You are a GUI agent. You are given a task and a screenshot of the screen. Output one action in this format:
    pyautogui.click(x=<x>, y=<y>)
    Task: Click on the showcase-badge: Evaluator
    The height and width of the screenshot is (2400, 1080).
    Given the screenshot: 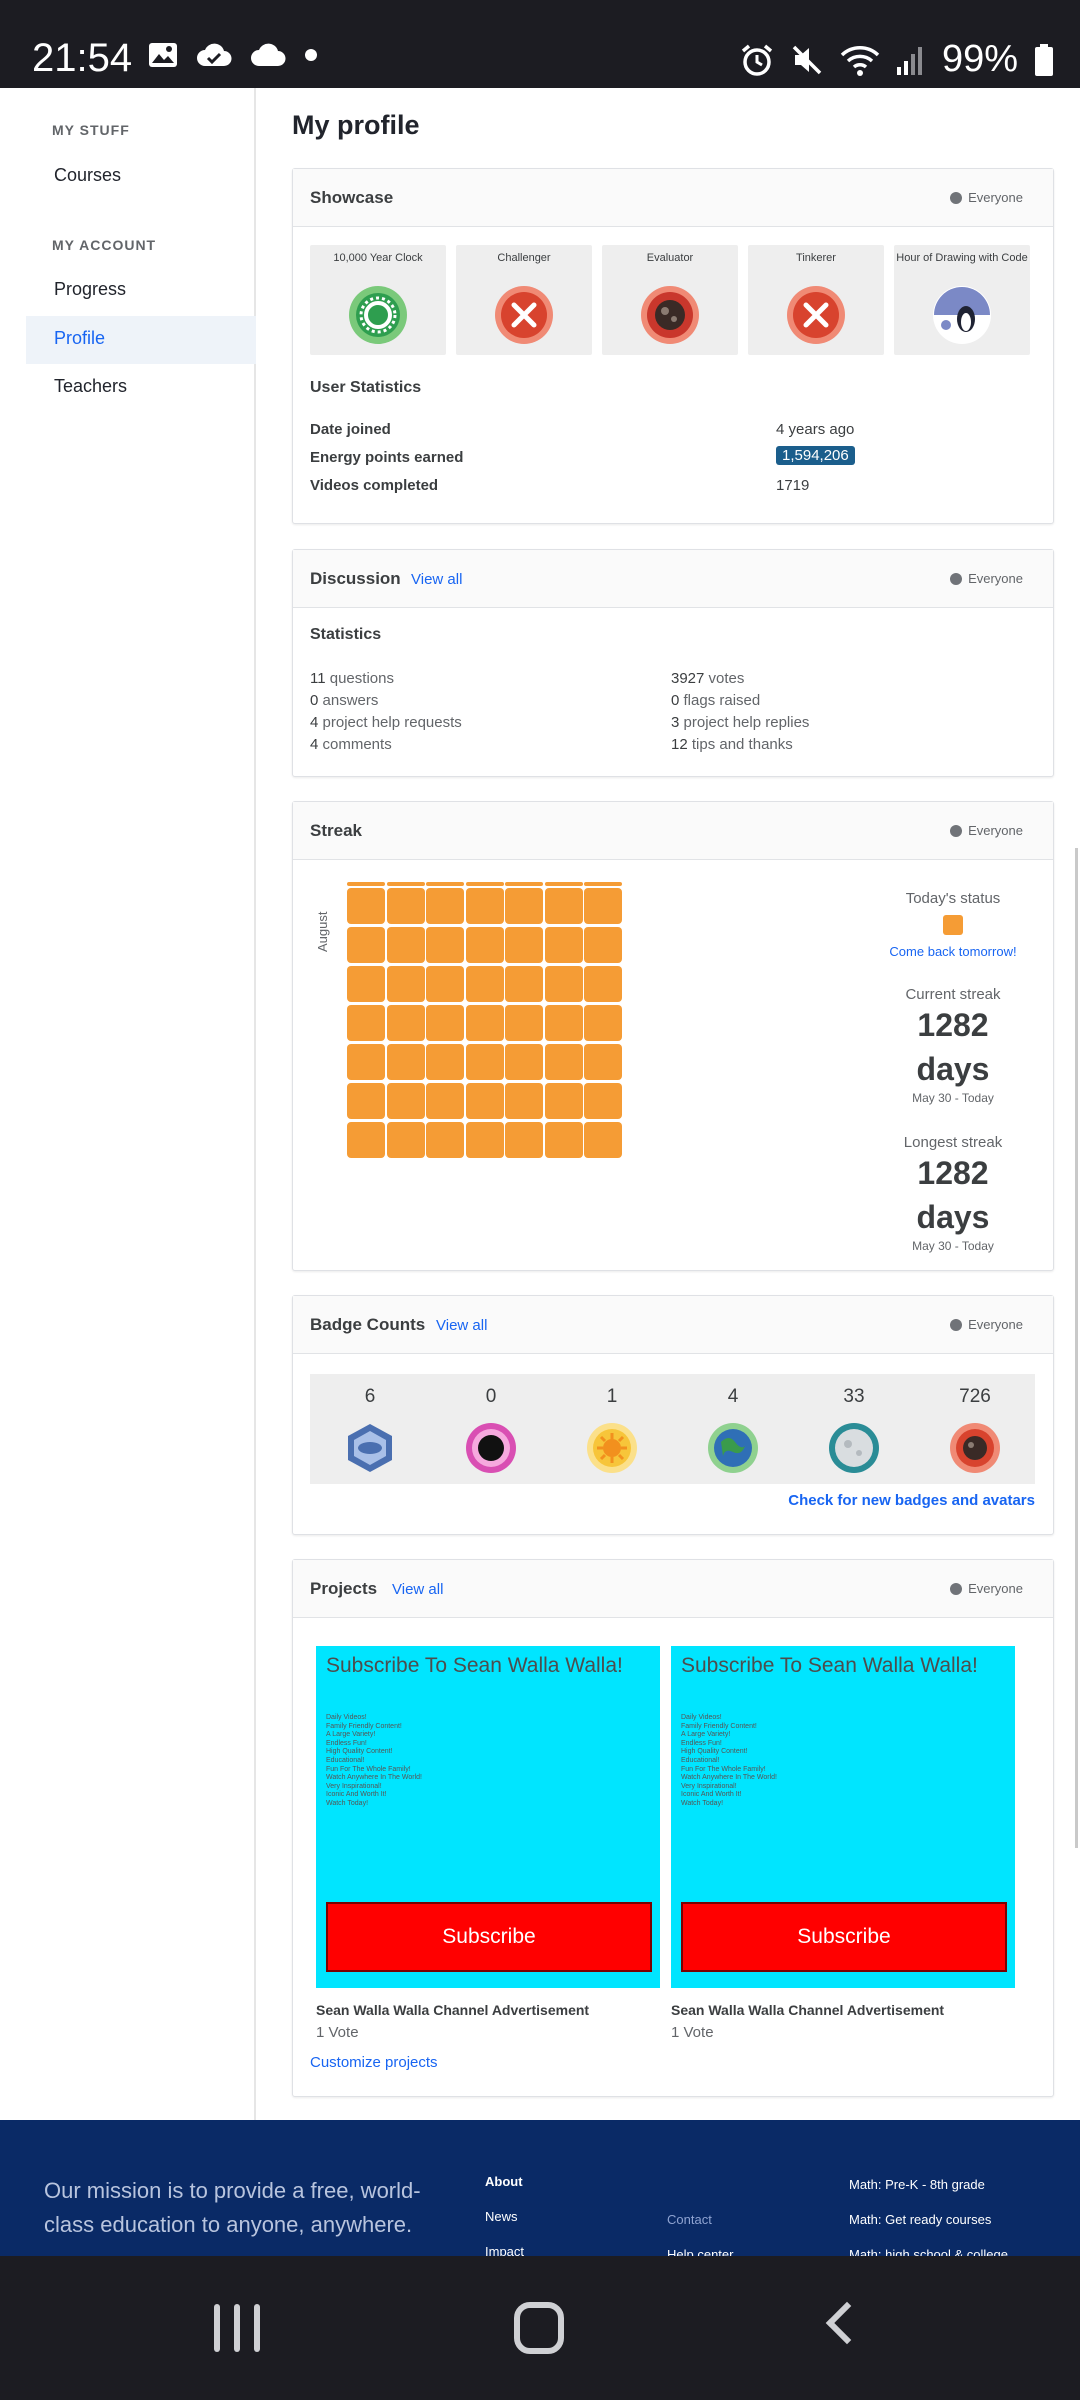 What is the action you would take?
    pyautogui.click(x=670, y=300)
    